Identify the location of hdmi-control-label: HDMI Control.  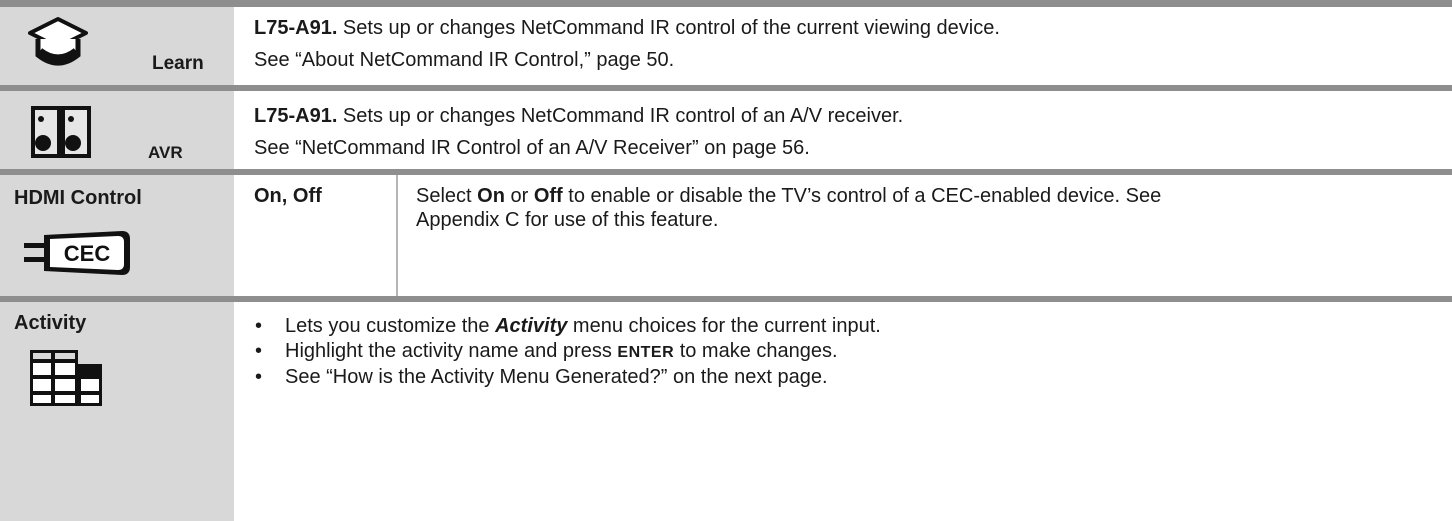
(78, 198).